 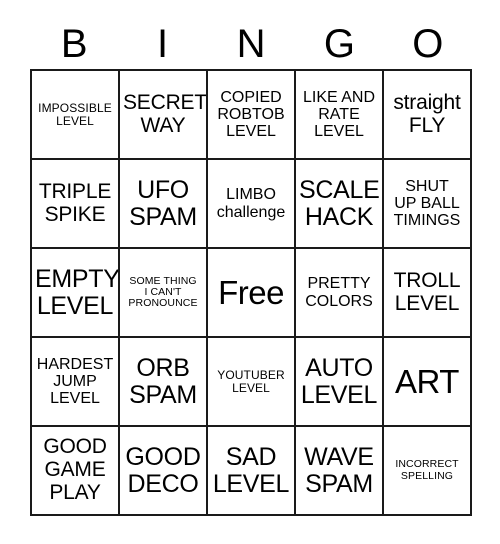 I want to click on bingo-header-letter-i: I, so click(x=163, y=44).